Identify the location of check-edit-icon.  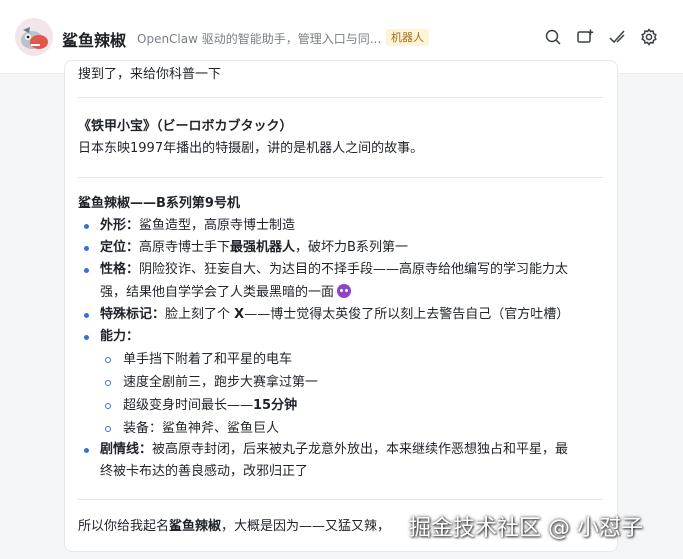
(617, 37).